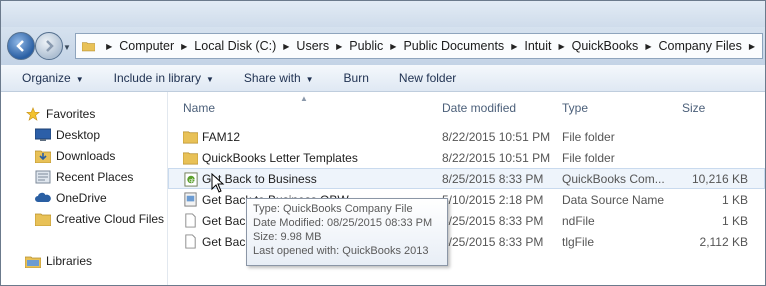 The image size is (766, 286). Describe the element at coordinates (280, 158) in the screenshot. I see `file-name: QuickBooks Letter Templates` at that location.